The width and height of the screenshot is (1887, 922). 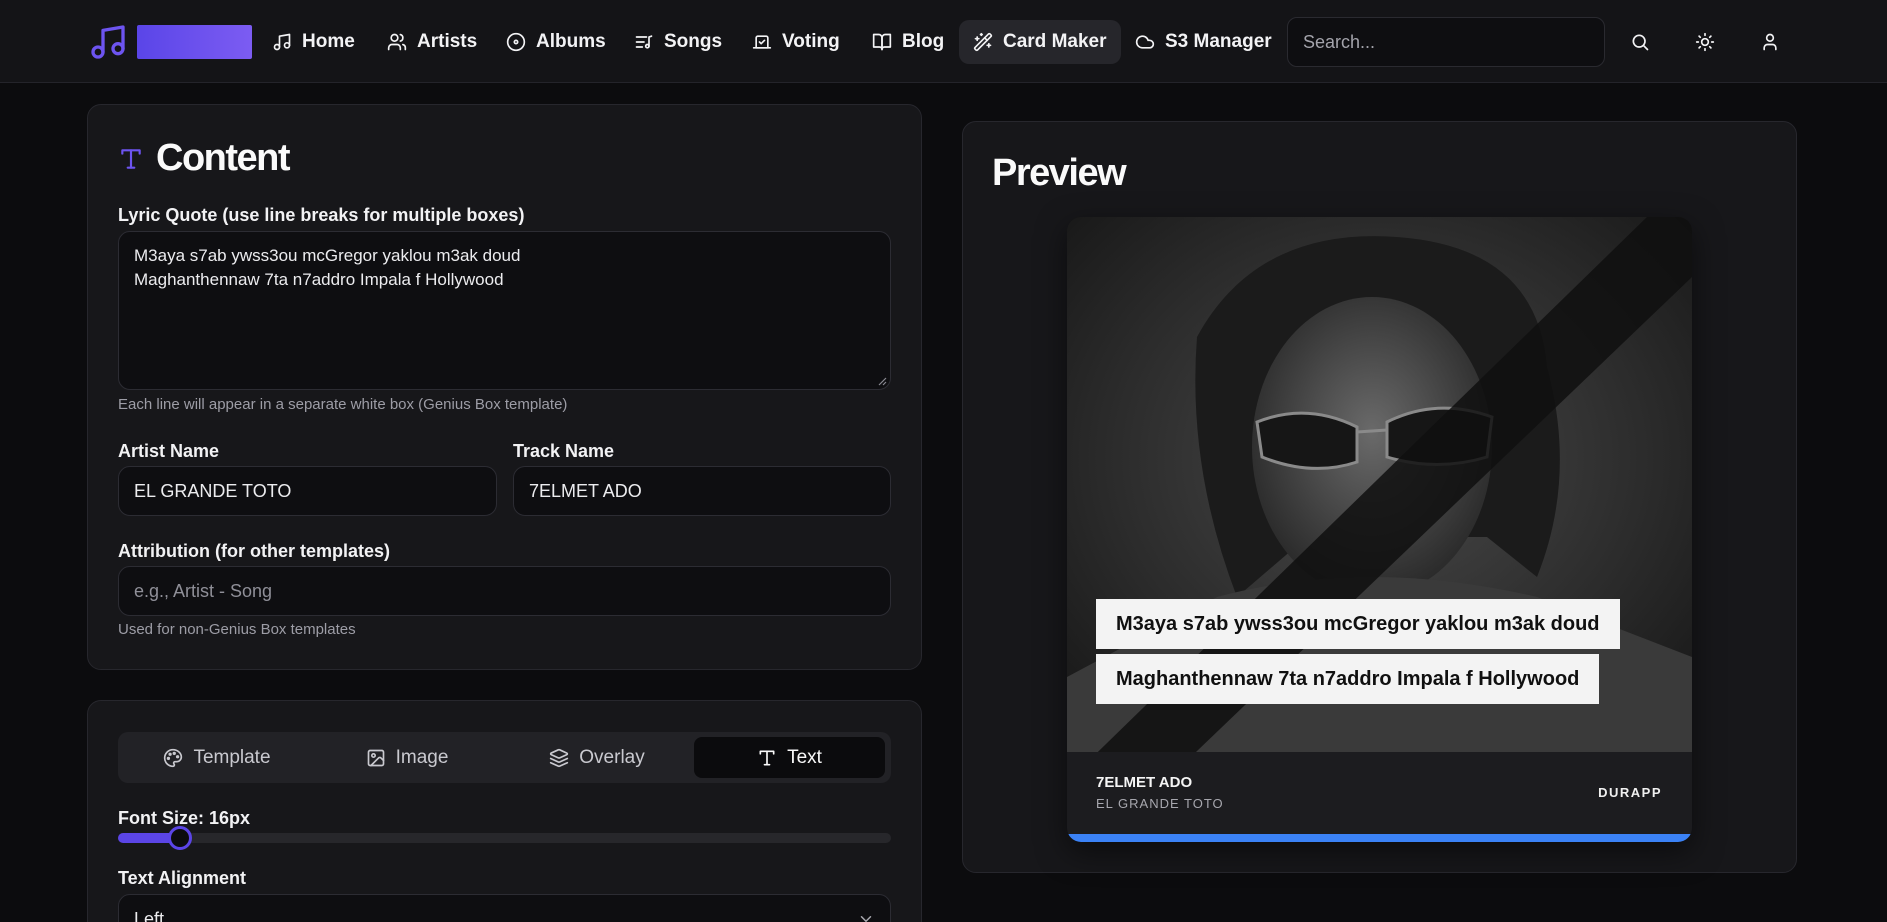 What do you see at coordinates (447, 41) in the screenshot?
I see `nav-artists-label: Artists` at bounding box center [447, 41].